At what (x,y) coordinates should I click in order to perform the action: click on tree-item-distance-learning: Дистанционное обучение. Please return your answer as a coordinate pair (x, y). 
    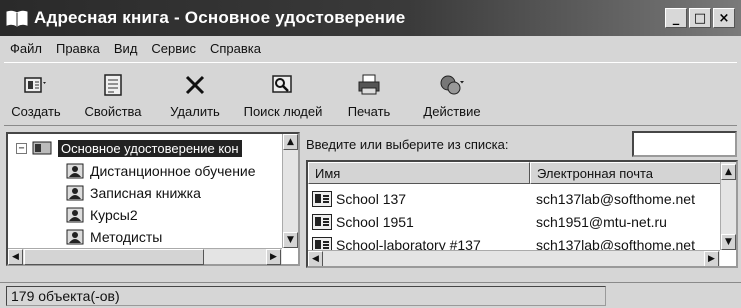
    Looking at the image, I should click on (161, 171).